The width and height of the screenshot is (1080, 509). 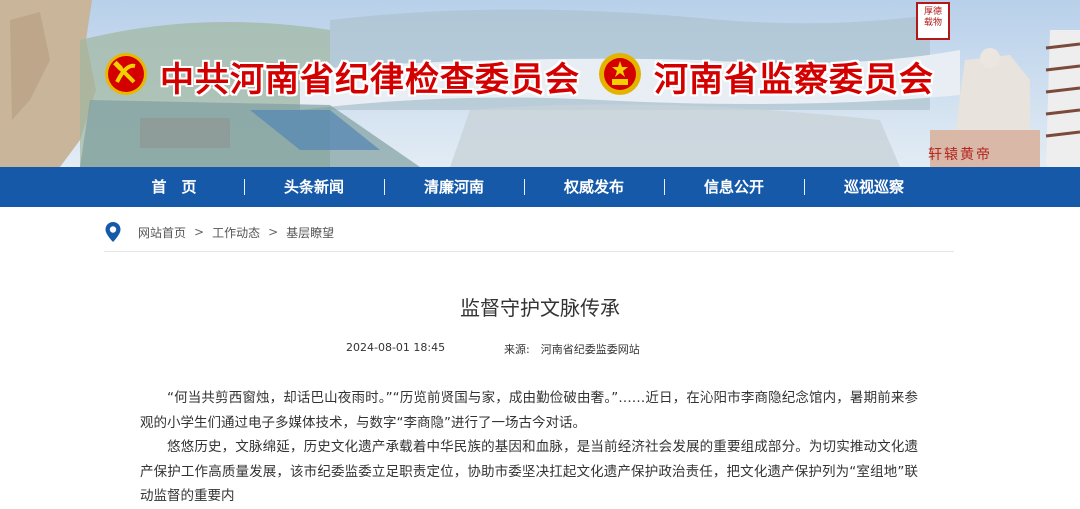 What do you see at coordinates (314, 187) in the screenshot?
I see `nav-item-headlines: 头条新闻` at bounding box center [314, 187].